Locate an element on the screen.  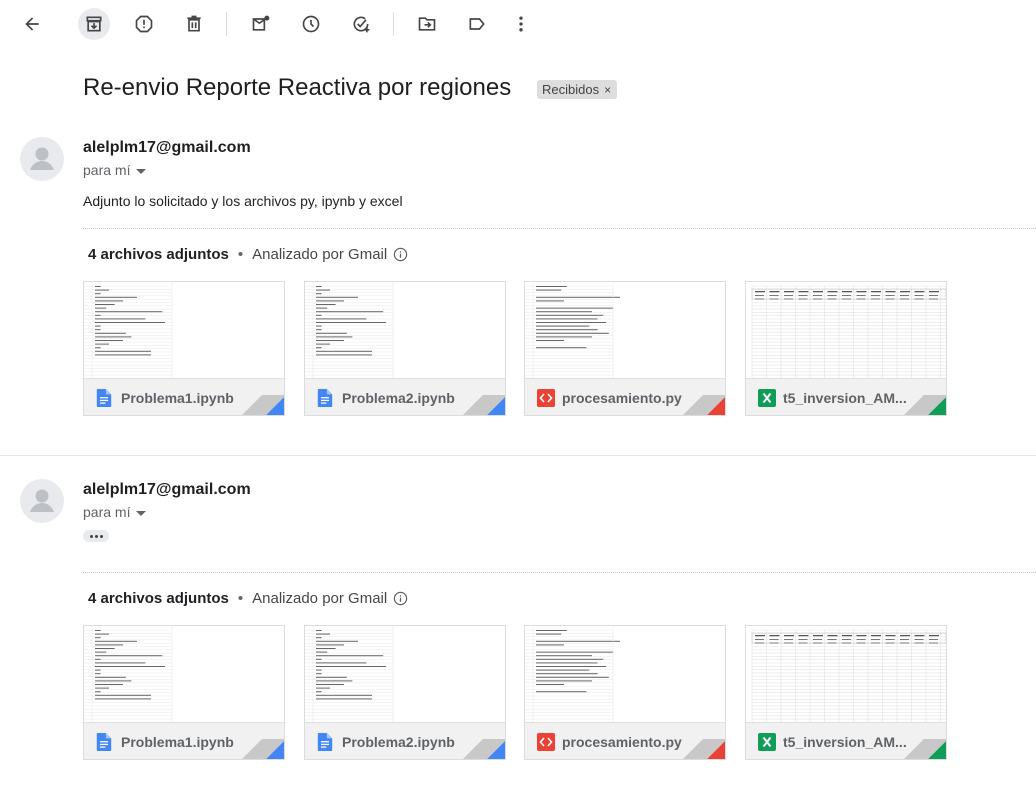
attachment-footer: procesamiento.py is located at coordinates (625, 740).